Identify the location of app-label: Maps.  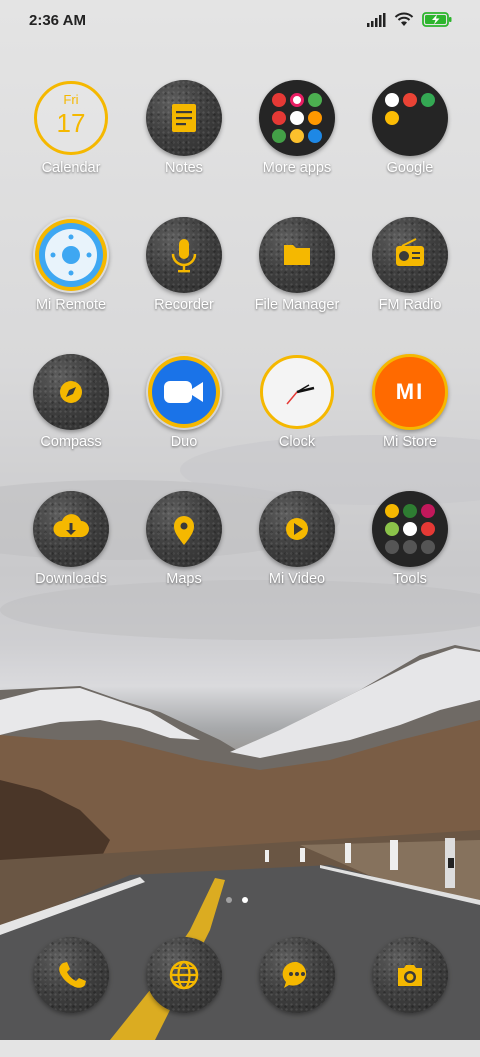
(184, 579).